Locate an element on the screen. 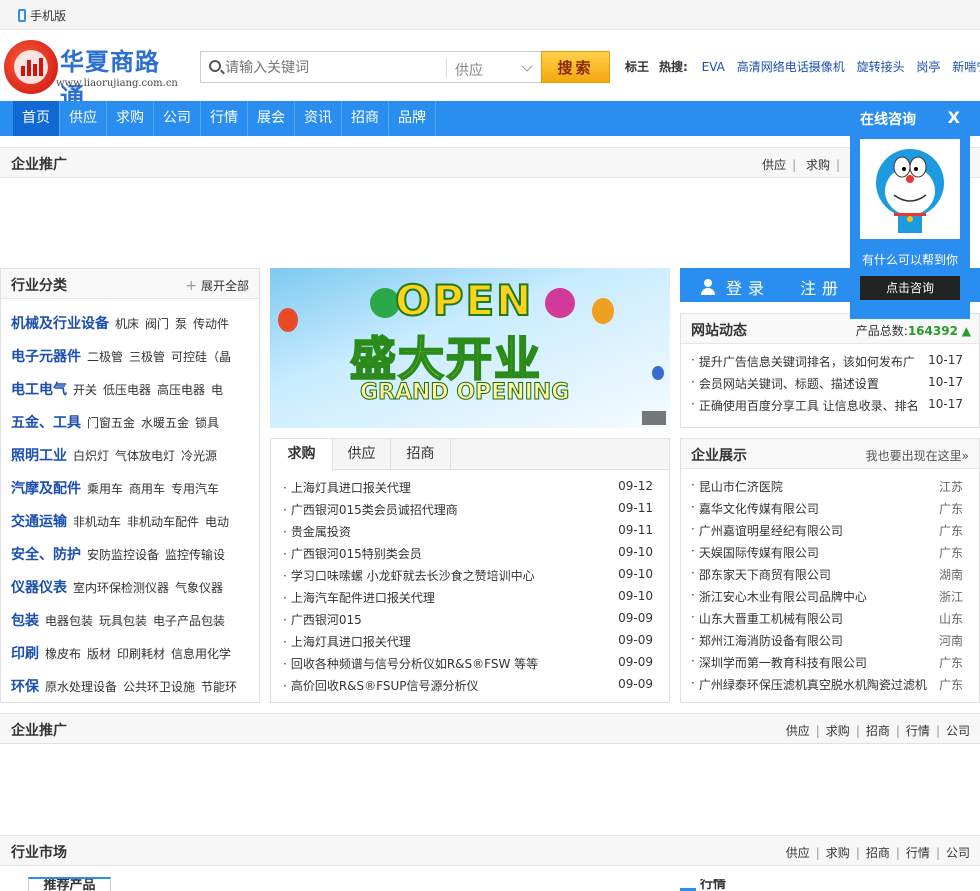  category-item: 气体放电灯 is located at coordinates (145, 456).